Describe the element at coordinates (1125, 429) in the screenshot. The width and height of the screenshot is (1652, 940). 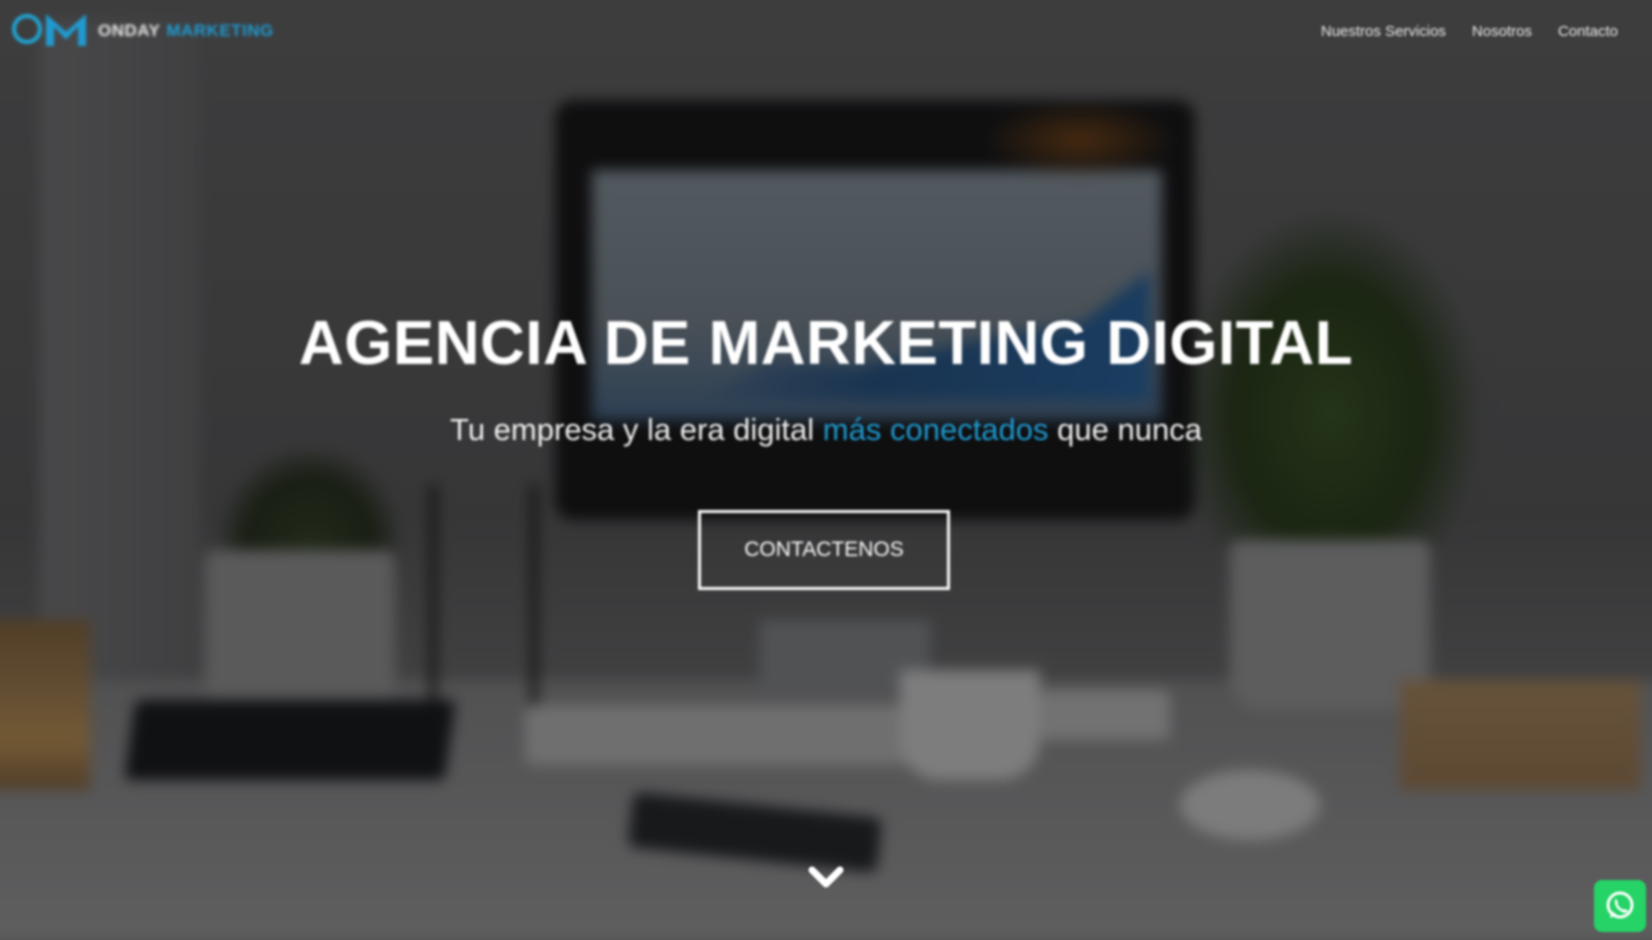
I see `hero-subtitle-end: que nunca` at that location.